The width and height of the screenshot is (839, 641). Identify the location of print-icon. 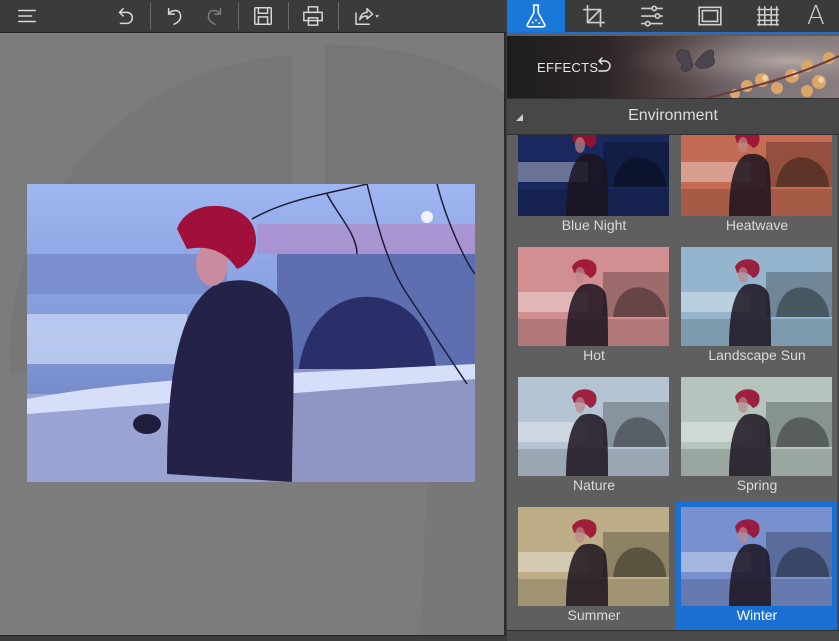
(313, 16).